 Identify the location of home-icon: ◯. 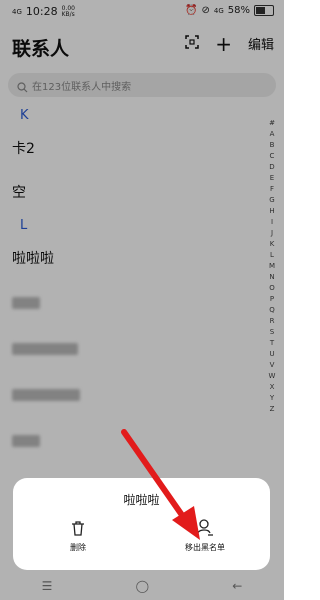
(142, 586).